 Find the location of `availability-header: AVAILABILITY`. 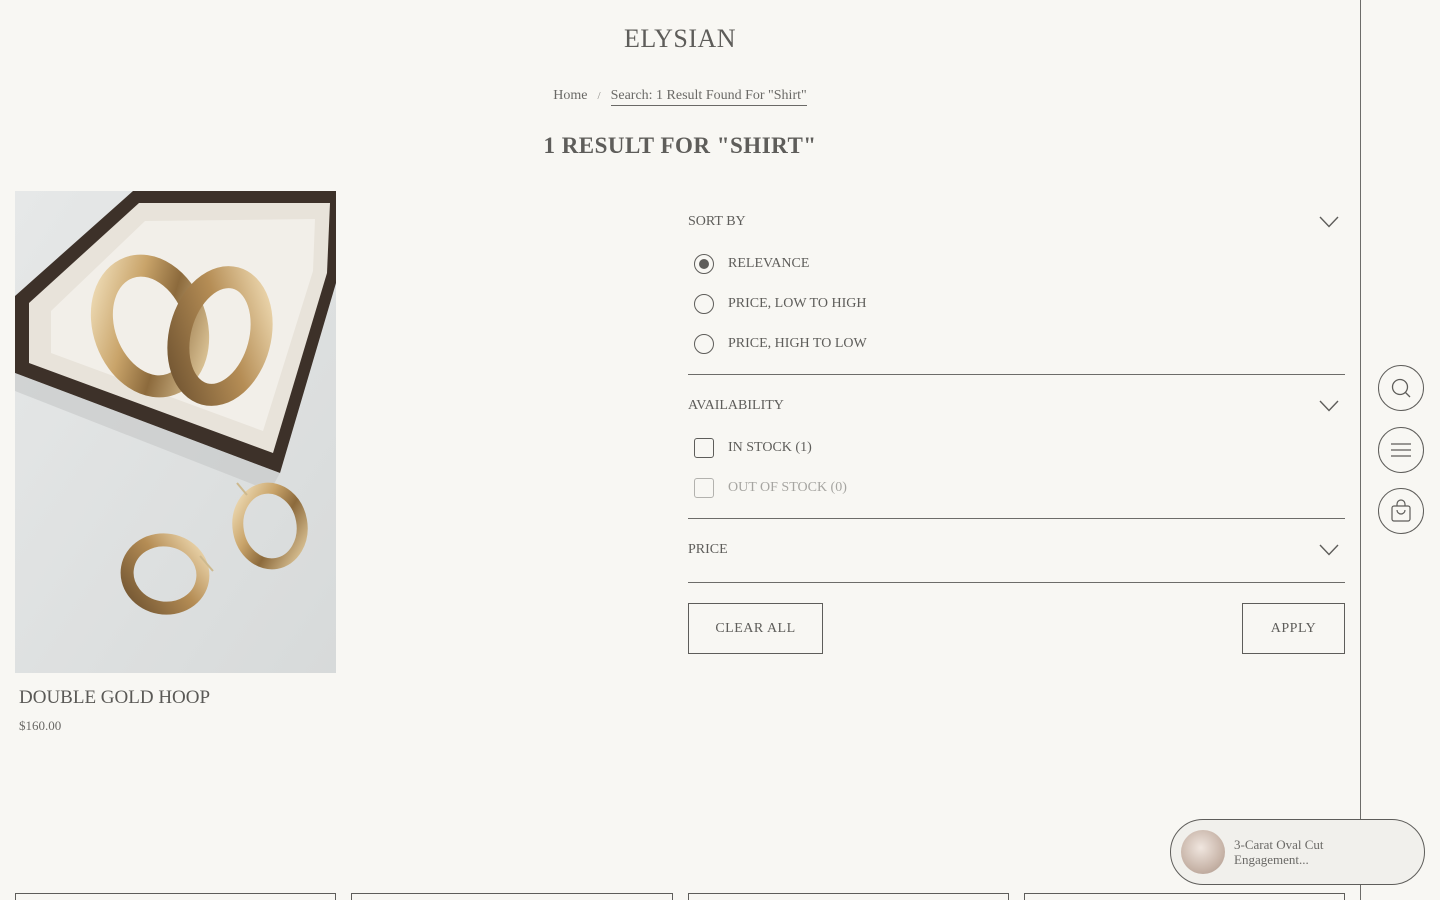

availability-header: AVAILABILITY is located at coordinates (1016, 406).